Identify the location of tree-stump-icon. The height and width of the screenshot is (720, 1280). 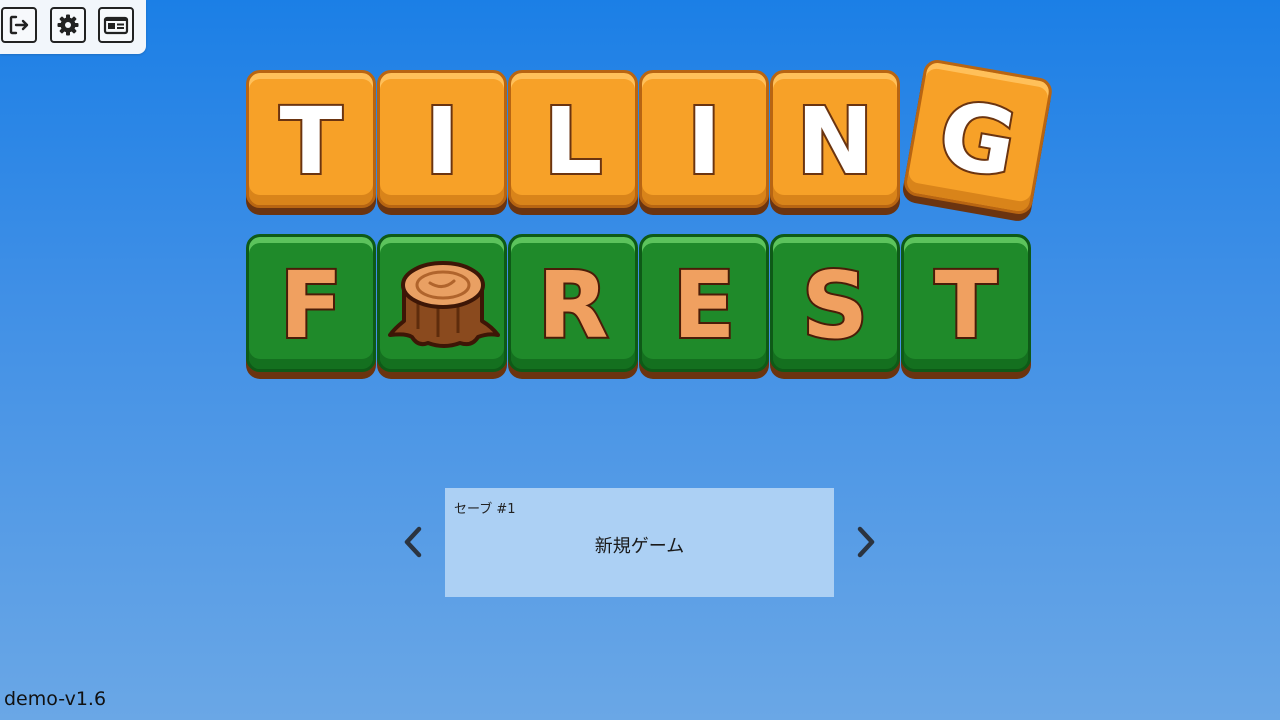
(444, 303).